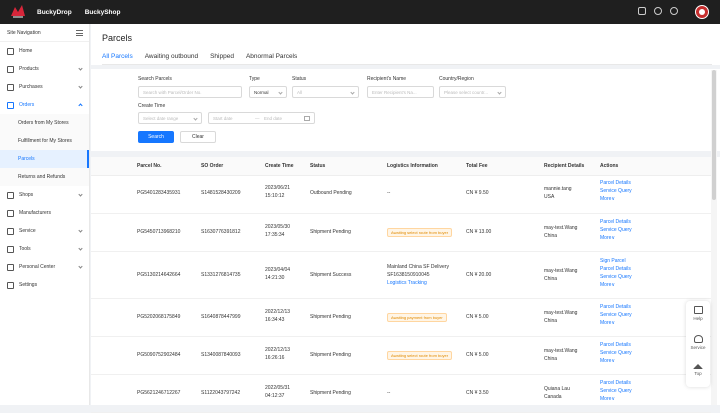 The image size is (720, 413). I want to click on help-circle-icon, so click(658, 11).